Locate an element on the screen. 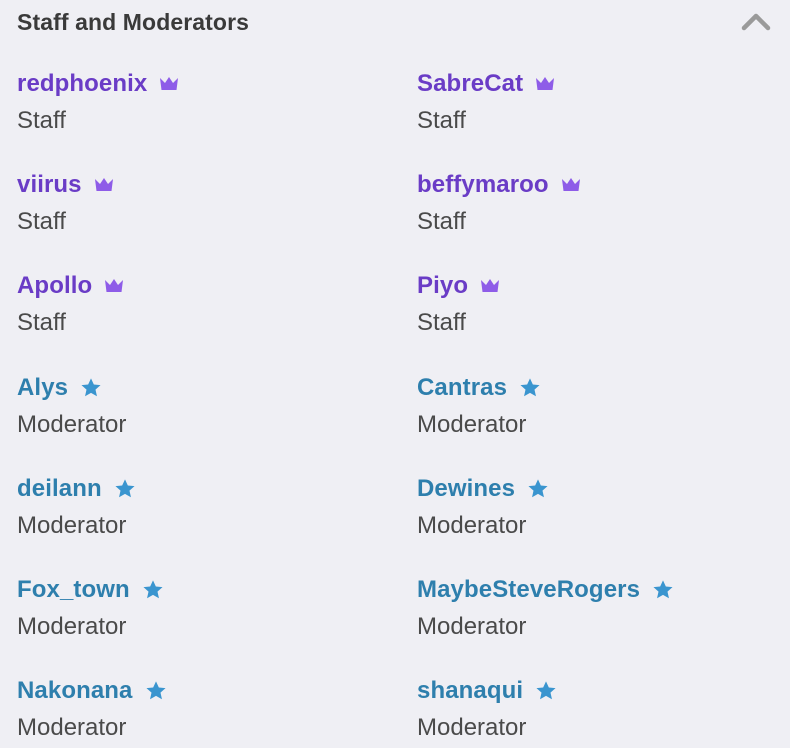 Image resolution: width=790 pixels, height=748 pixels. member-name-row: SabreCat is located at coordinates (597, 84).